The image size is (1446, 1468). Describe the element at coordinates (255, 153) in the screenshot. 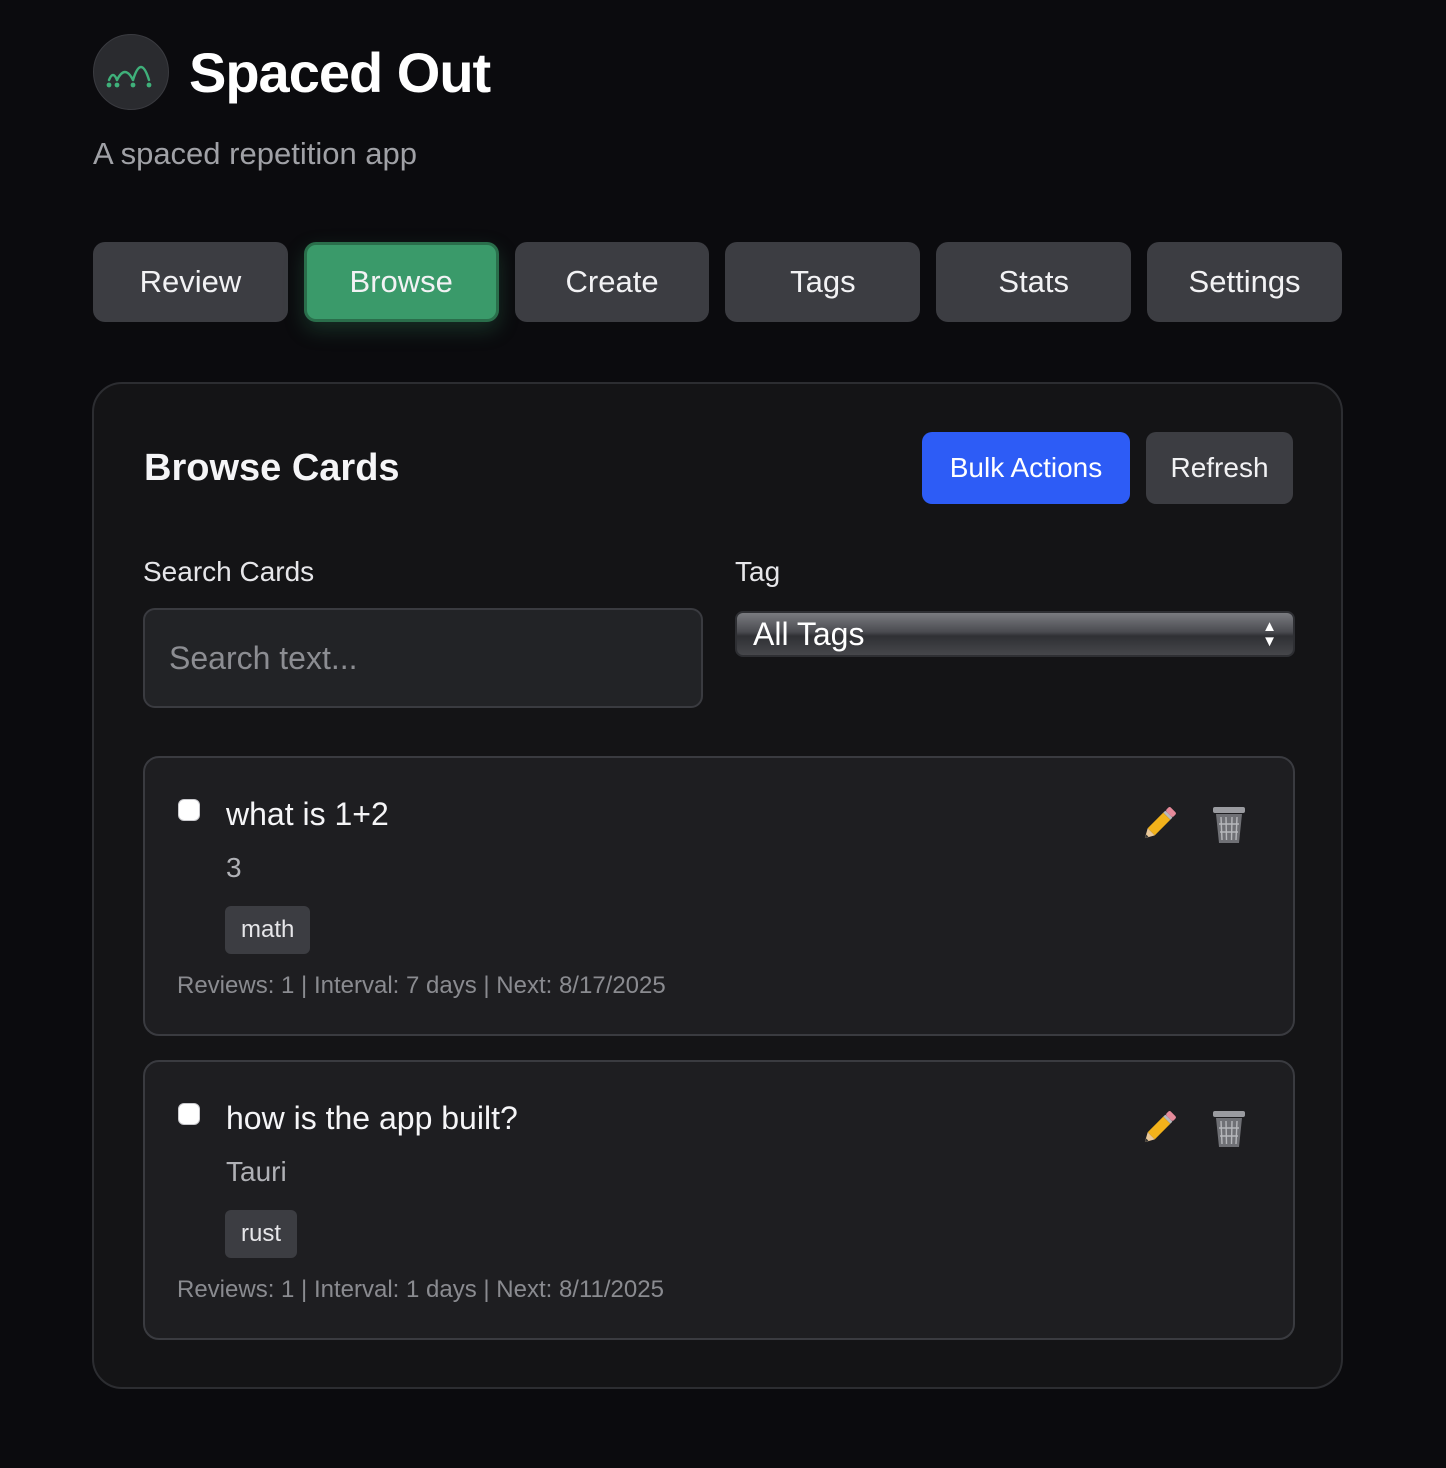

I see `app-subtitle: A spaced repetition app` at that location.